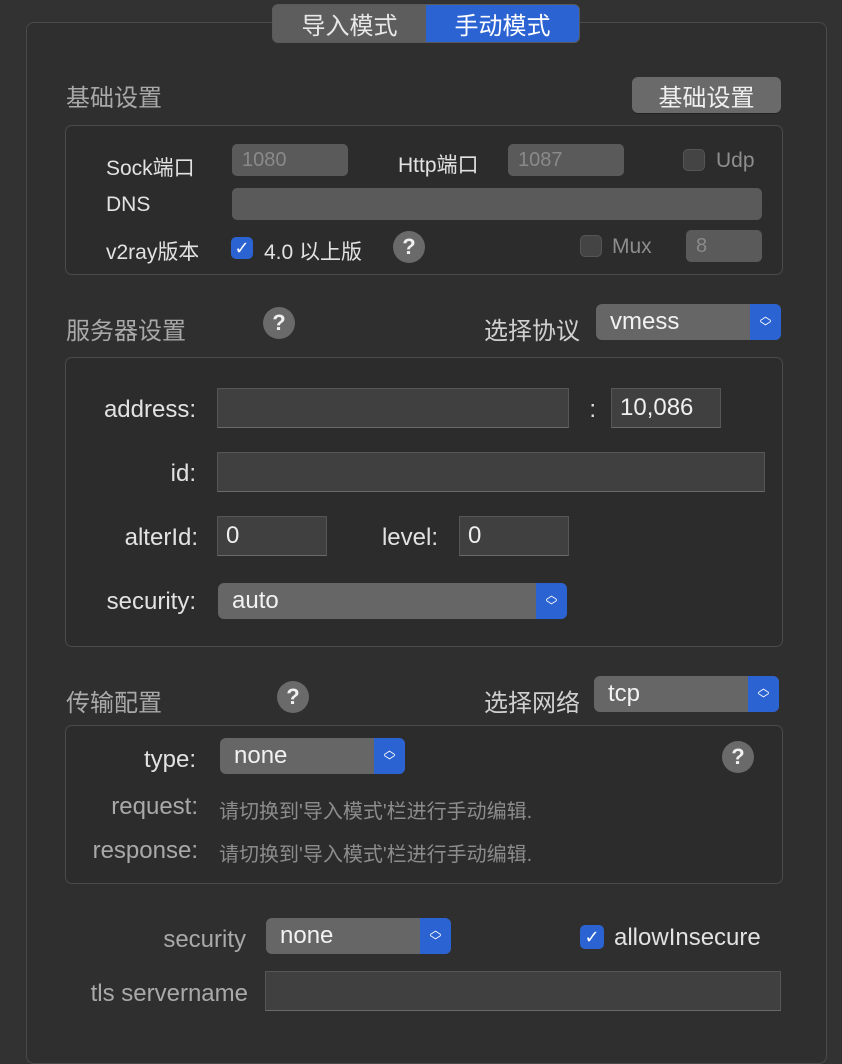  I want to click on transport-title: 传输配置, so click(114, 703).